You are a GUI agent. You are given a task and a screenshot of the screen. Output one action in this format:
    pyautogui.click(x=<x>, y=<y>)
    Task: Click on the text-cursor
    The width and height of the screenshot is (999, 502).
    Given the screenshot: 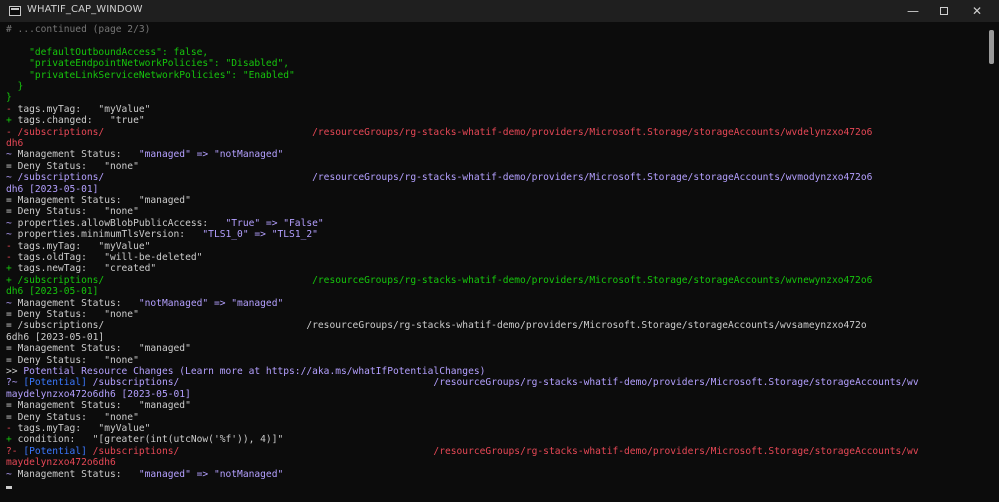 What is the action you would take?
    pyautogui.click(x=9, y=487)
    